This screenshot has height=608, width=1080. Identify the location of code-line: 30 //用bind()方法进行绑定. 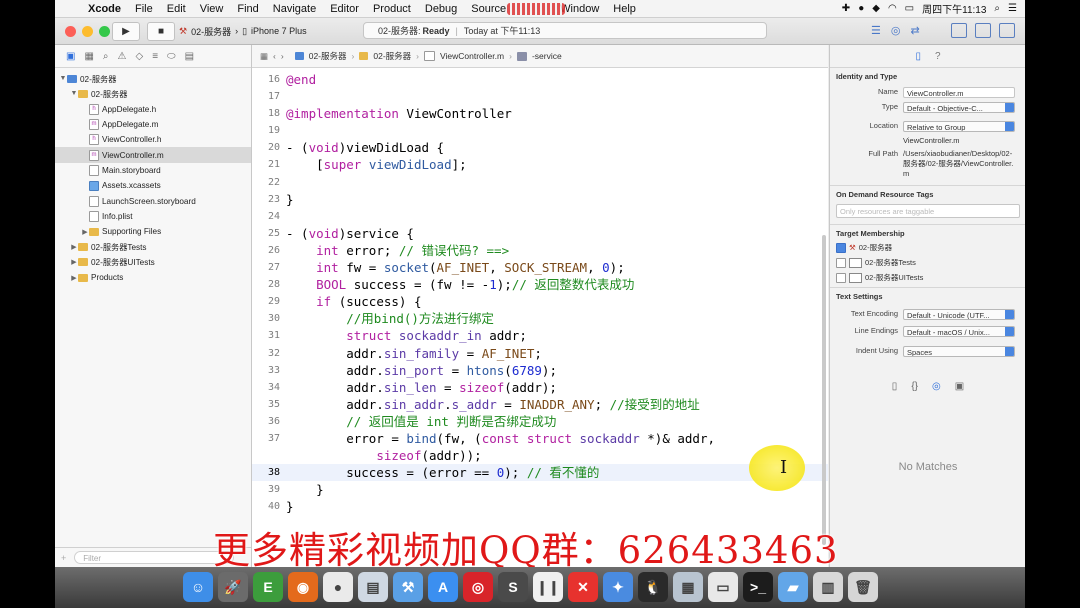
(540, 318).